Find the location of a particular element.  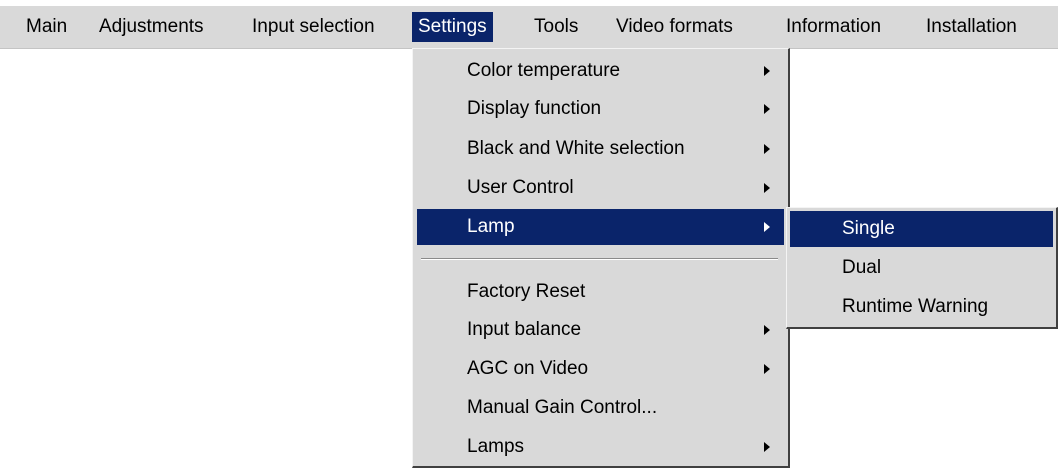

submenu-item-dual: Dual is located at coordinates (921, 268).